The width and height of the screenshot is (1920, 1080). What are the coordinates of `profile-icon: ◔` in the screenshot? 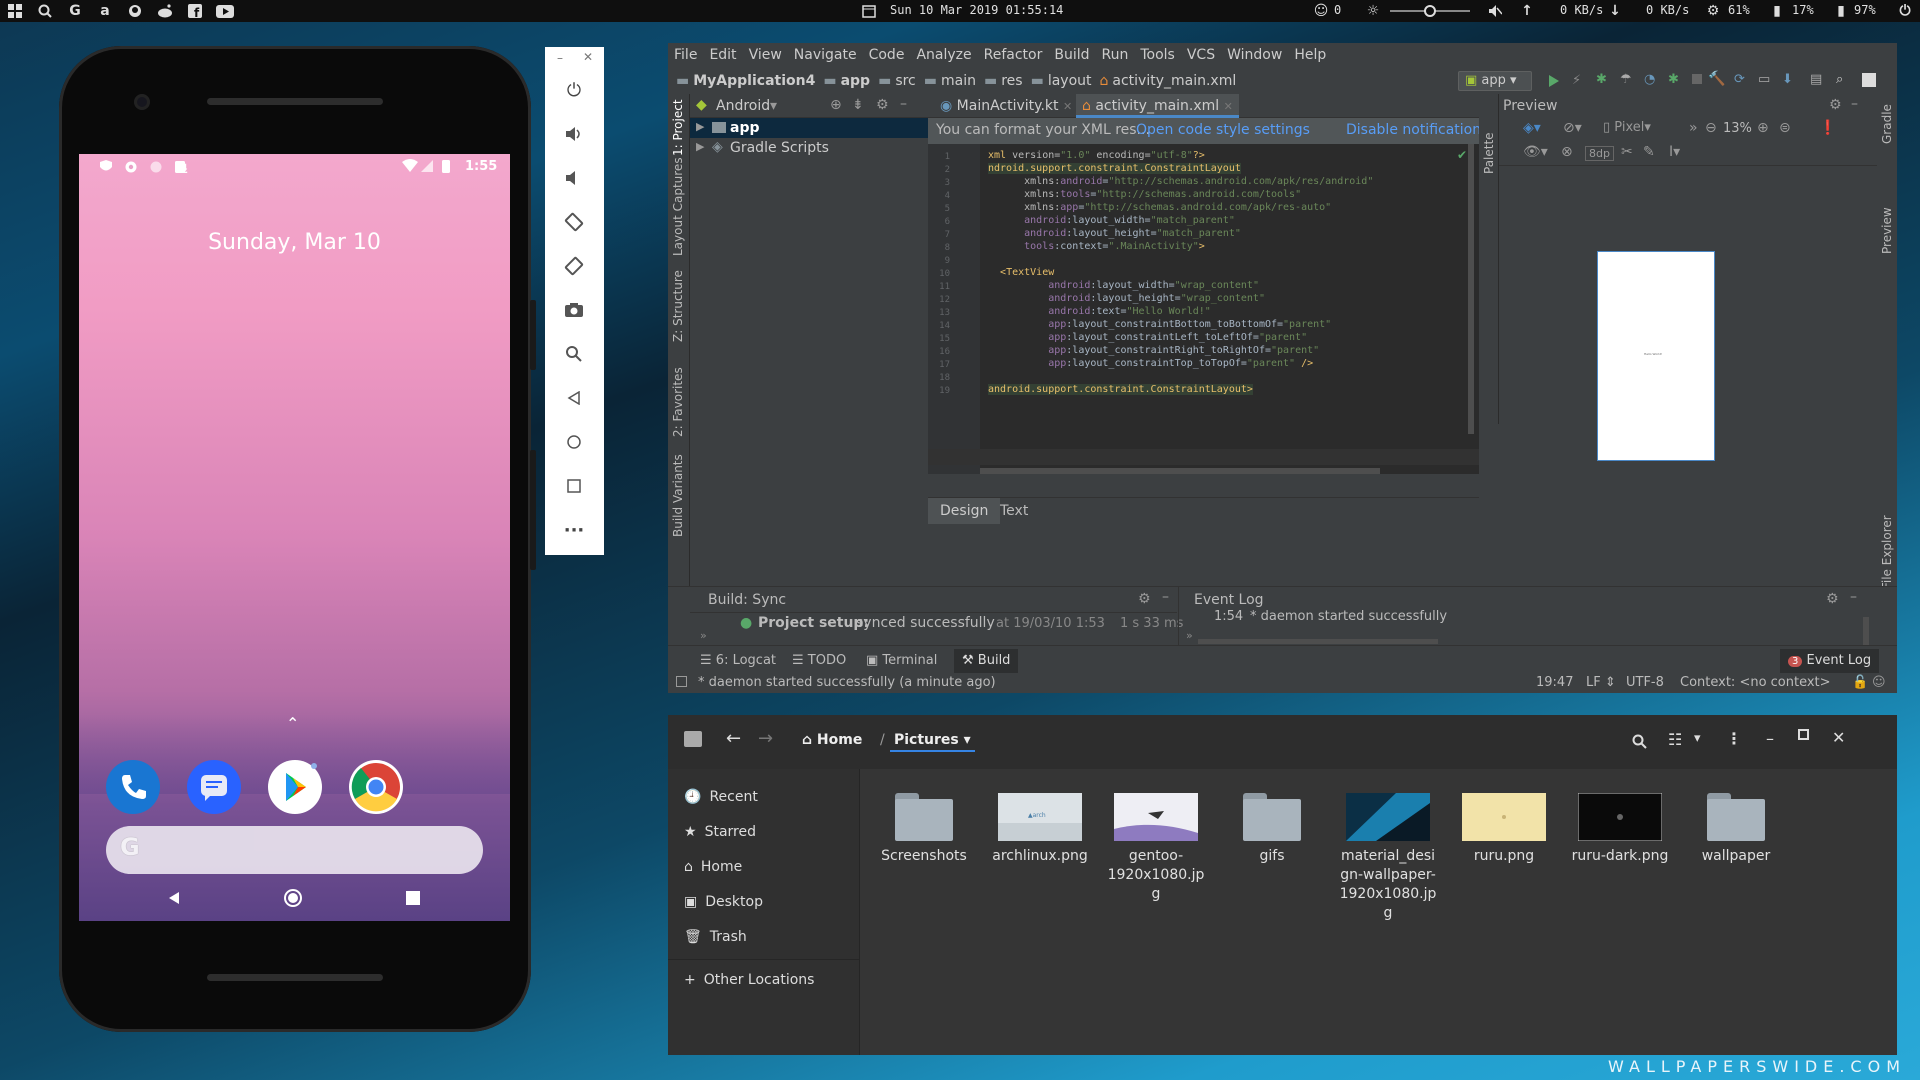 It's located at (1649, 79).